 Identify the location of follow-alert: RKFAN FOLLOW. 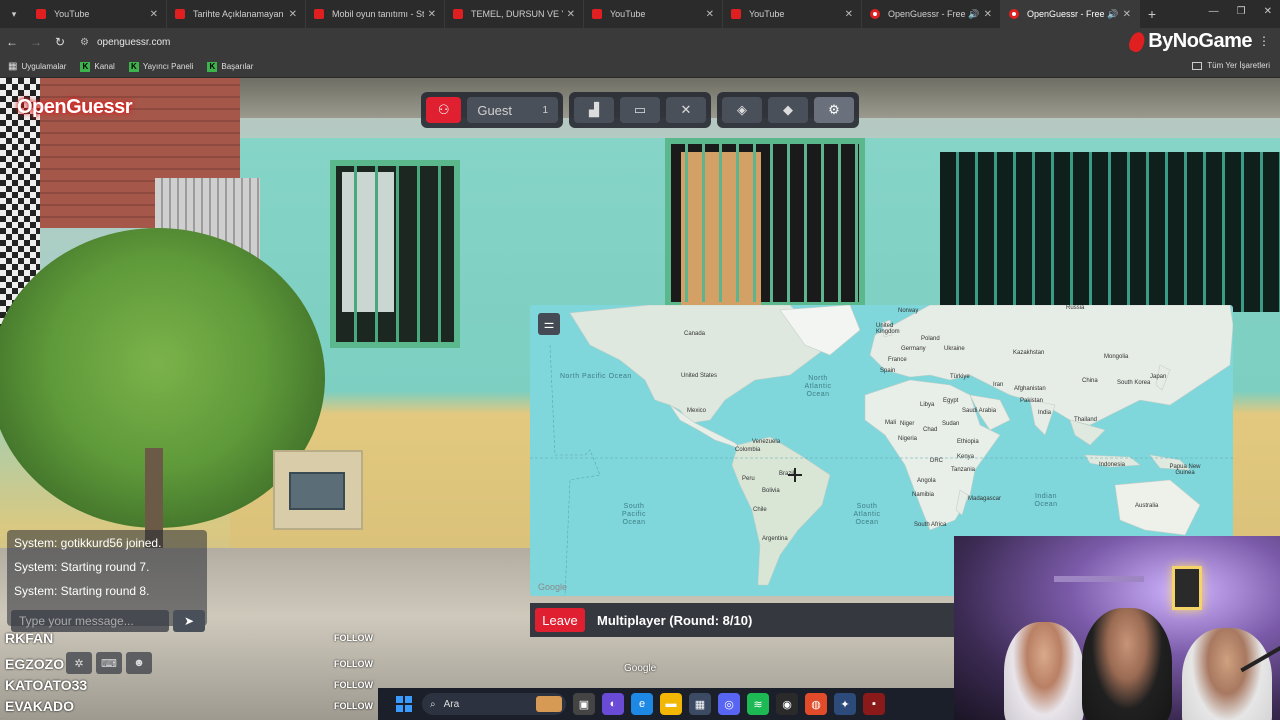
(189, 638).